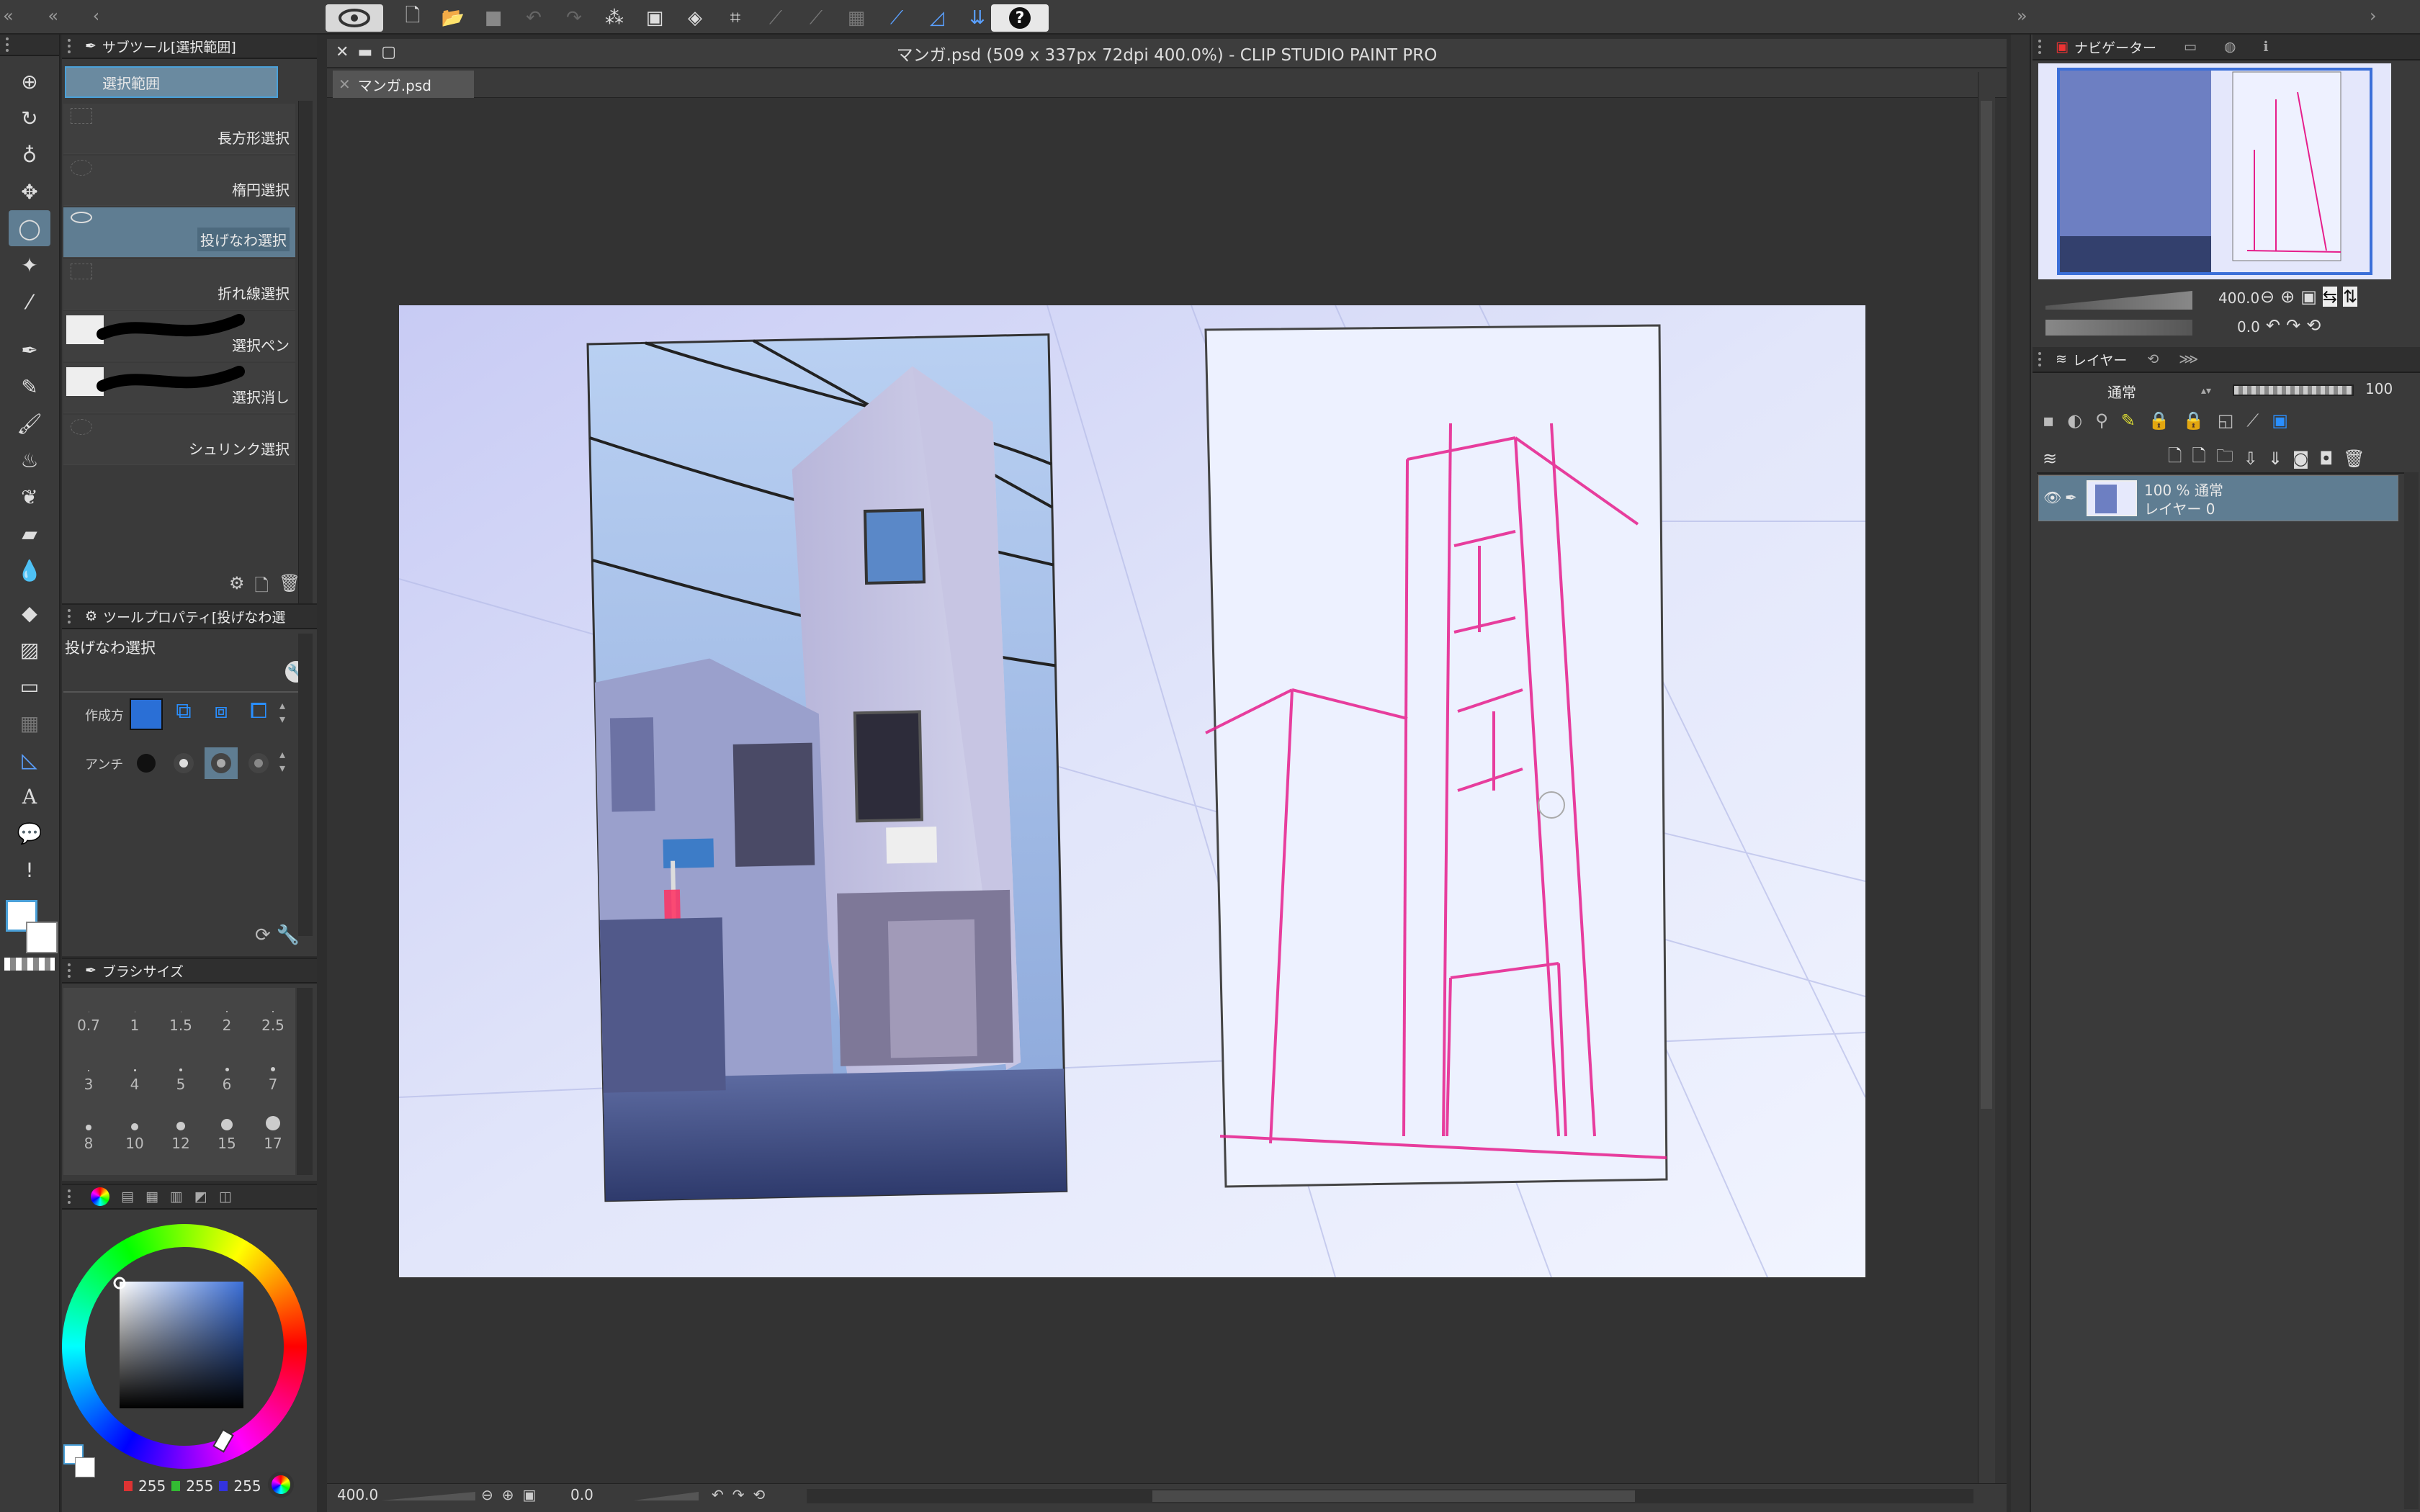  I want to click on deselect-icon: ⁂, so click(614, 18).